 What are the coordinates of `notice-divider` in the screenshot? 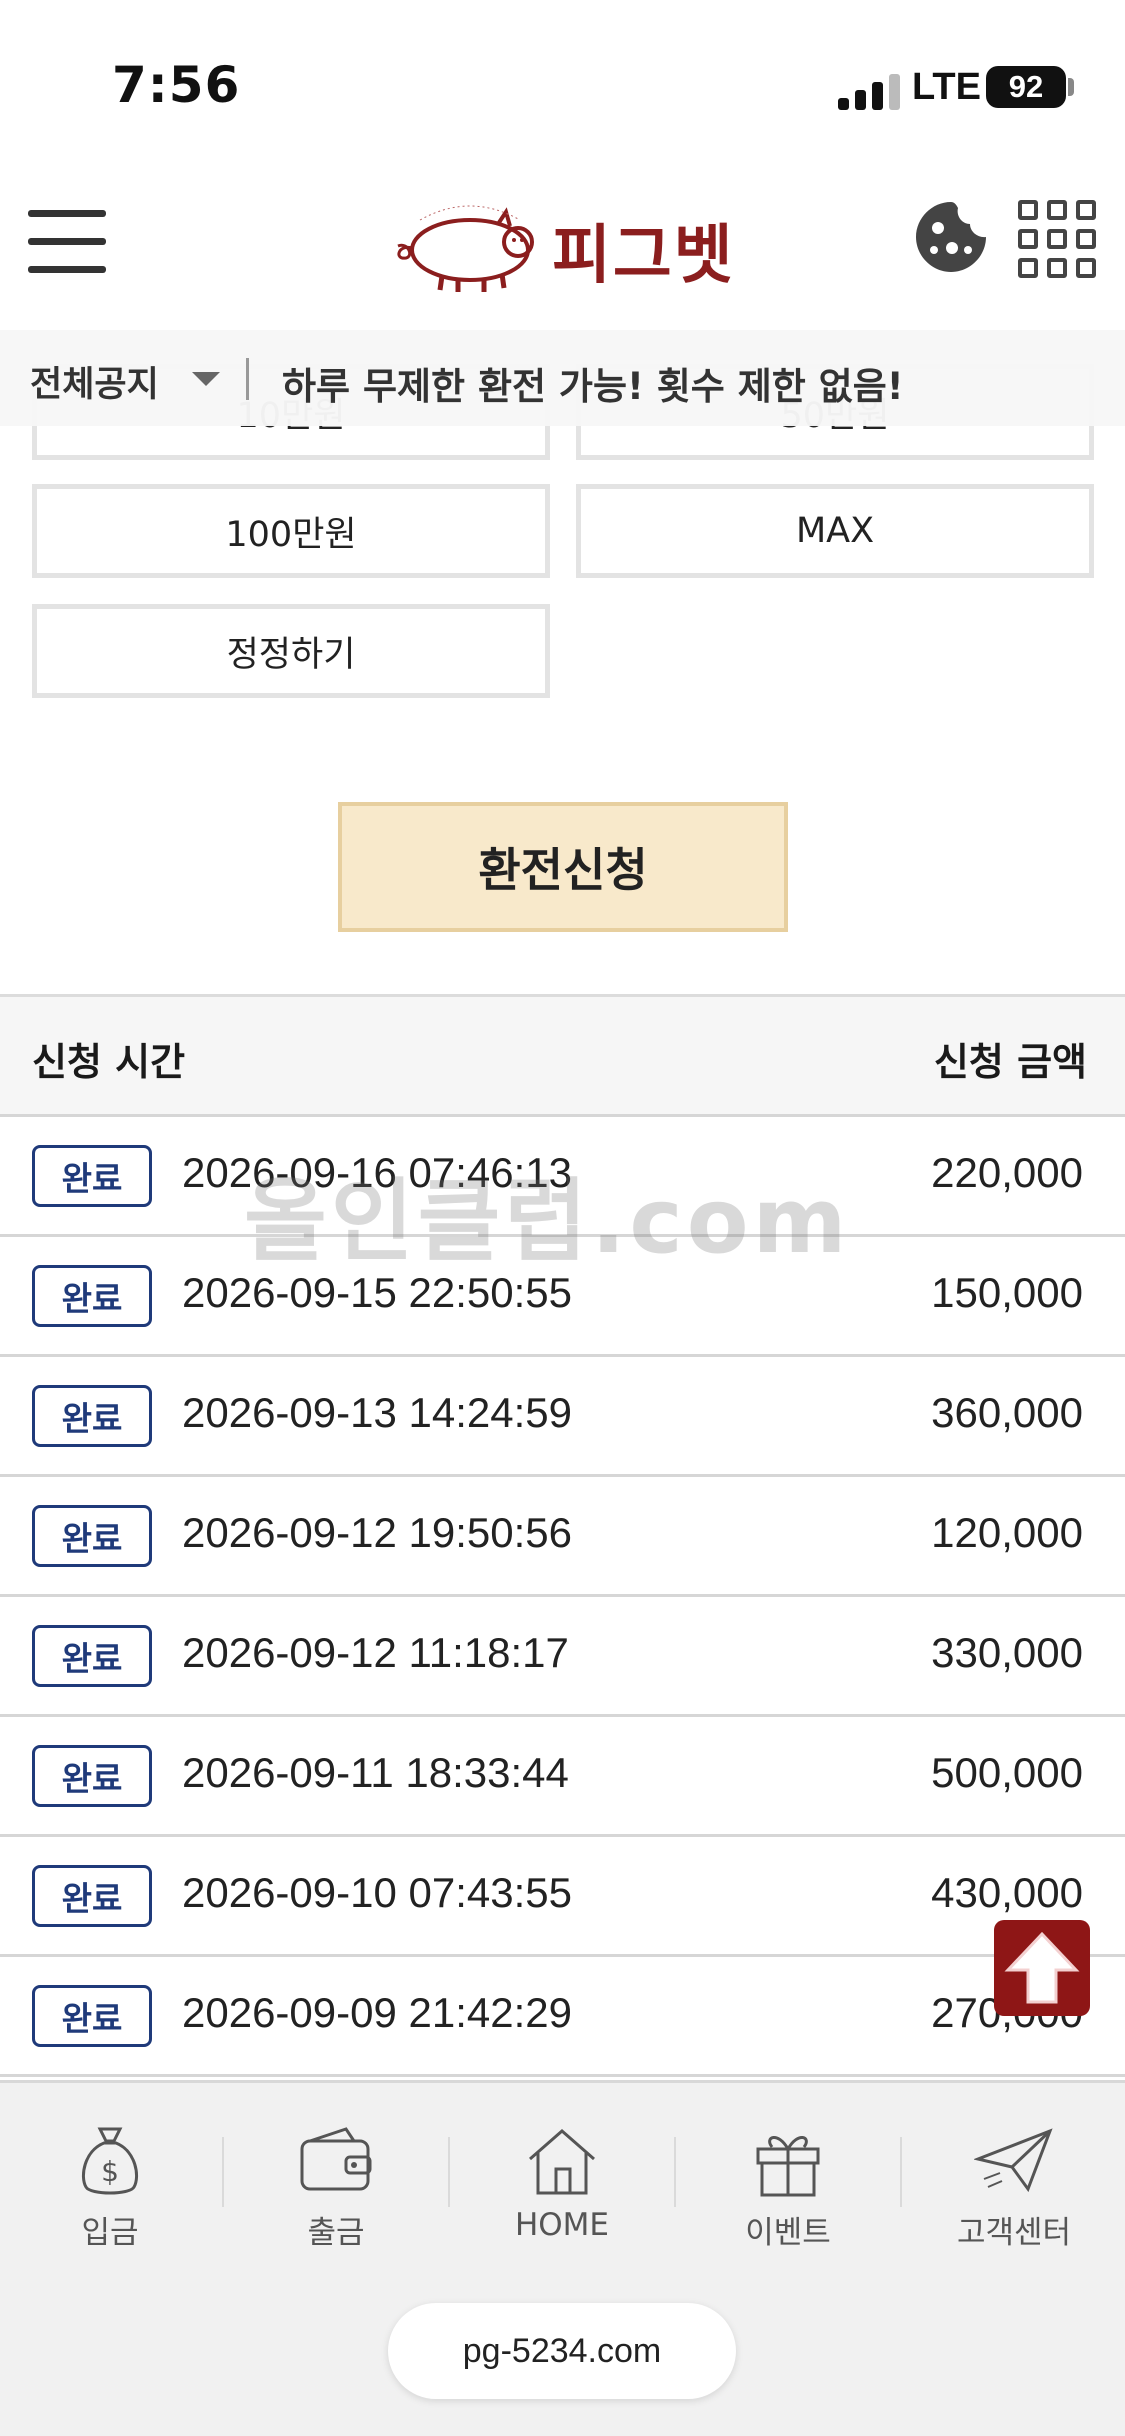 It's located at (247, 379).